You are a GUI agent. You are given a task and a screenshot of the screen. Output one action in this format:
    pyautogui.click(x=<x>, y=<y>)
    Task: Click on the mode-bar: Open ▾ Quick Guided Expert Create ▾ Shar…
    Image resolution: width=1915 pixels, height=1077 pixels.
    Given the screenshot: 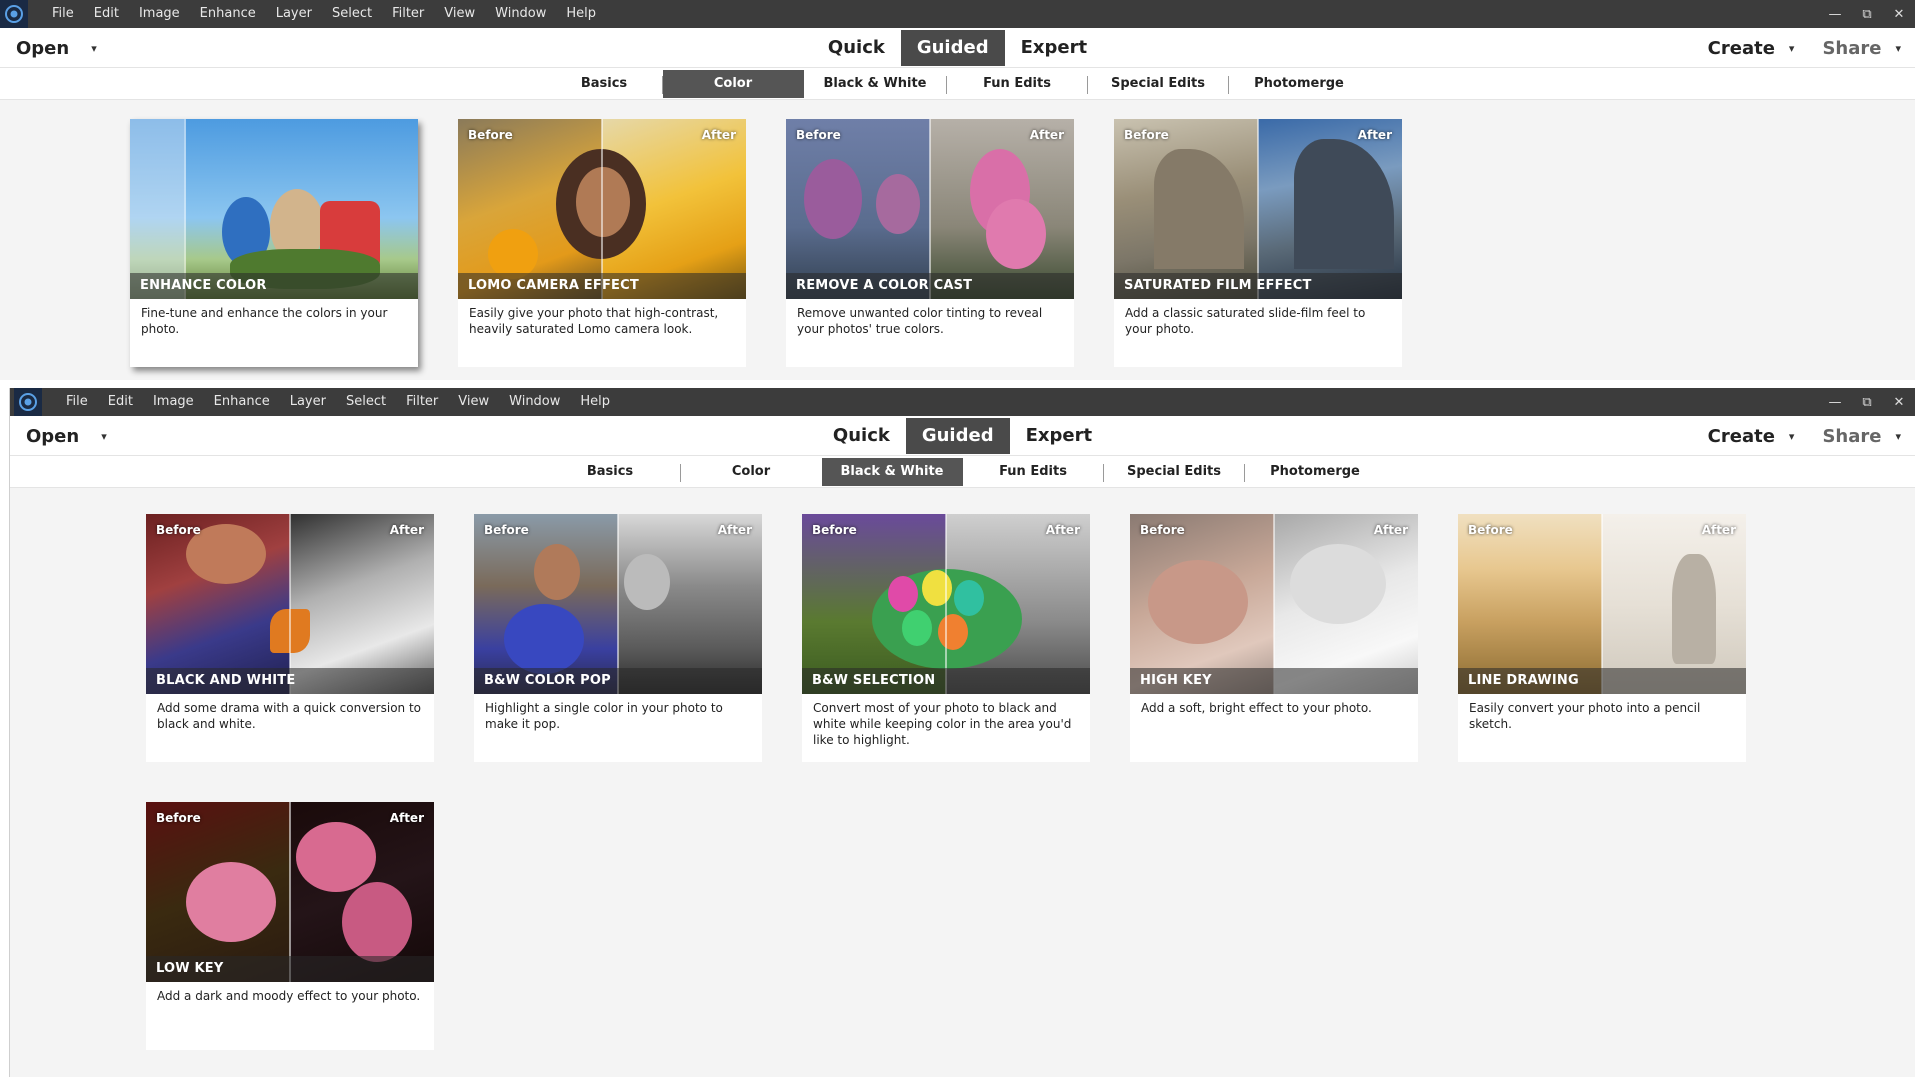 What is the action you would take?
    pyautogui.click(x=957, y=48)
    